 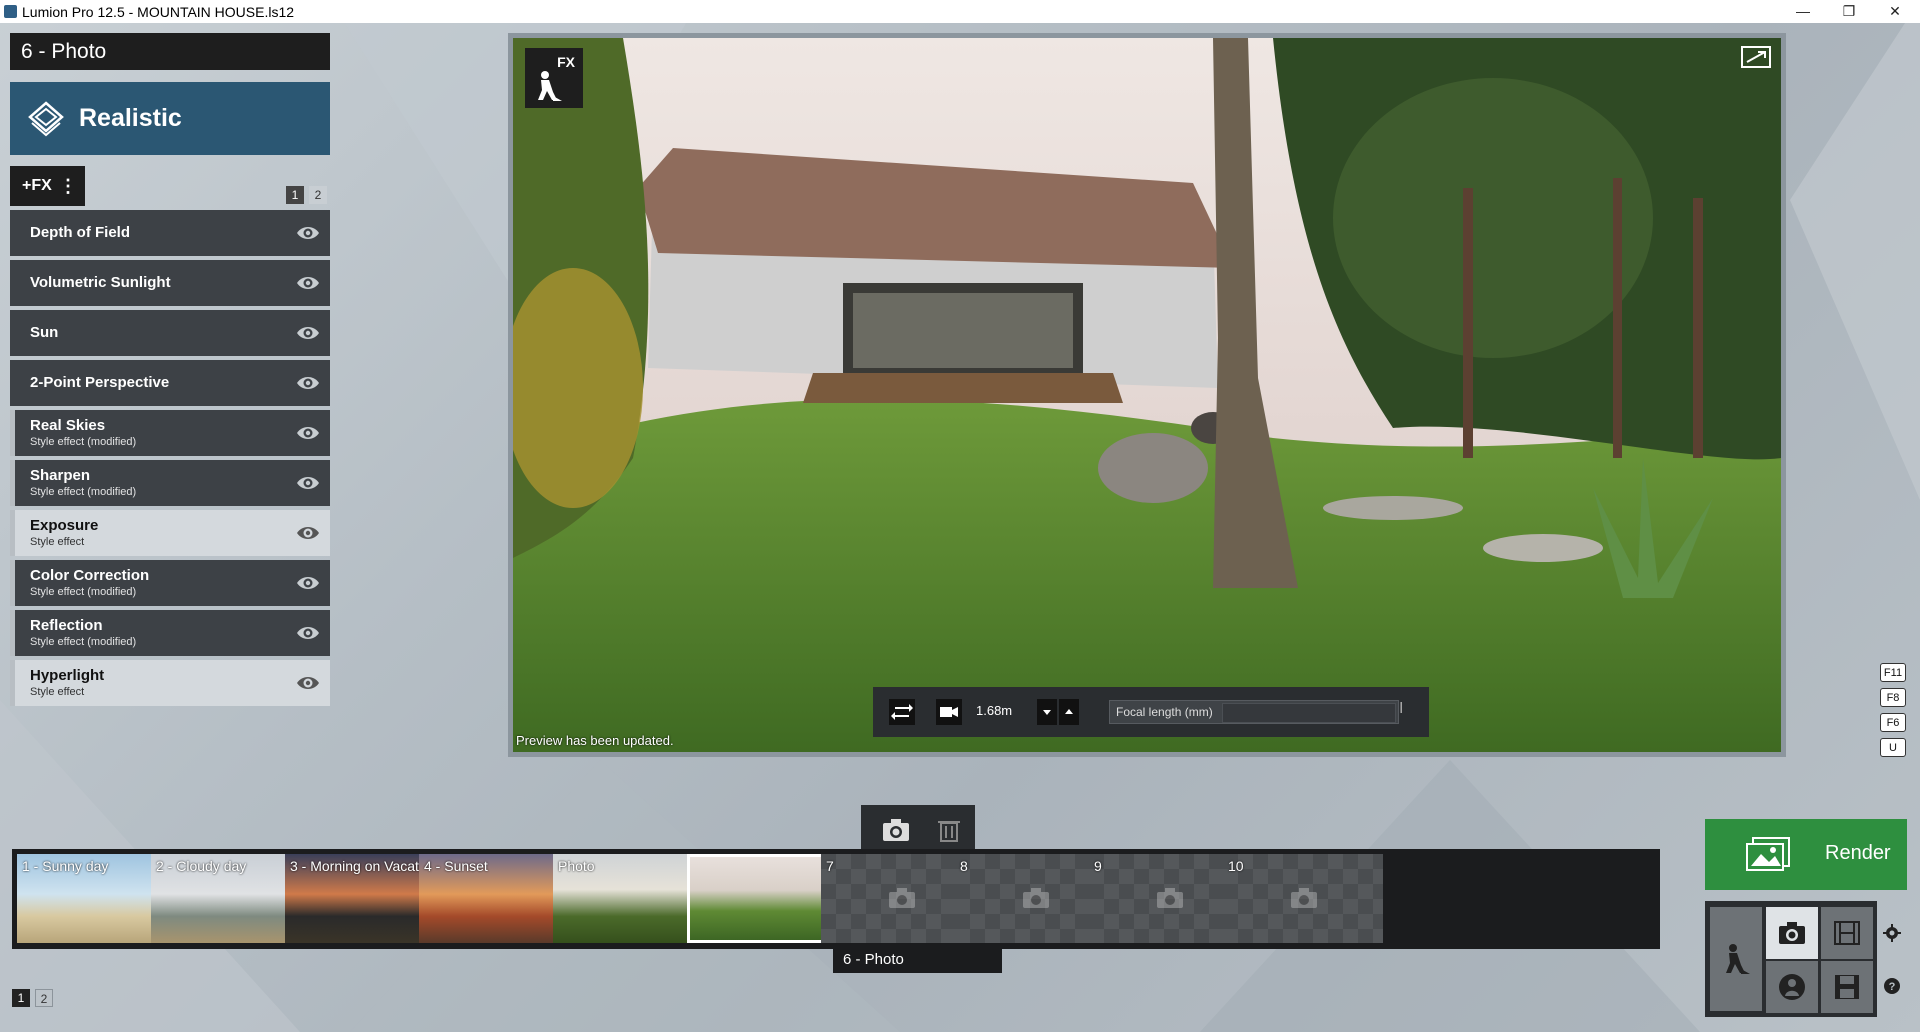 I want to click on photo-name: 6 - Photo, so click(x=170, y=51).